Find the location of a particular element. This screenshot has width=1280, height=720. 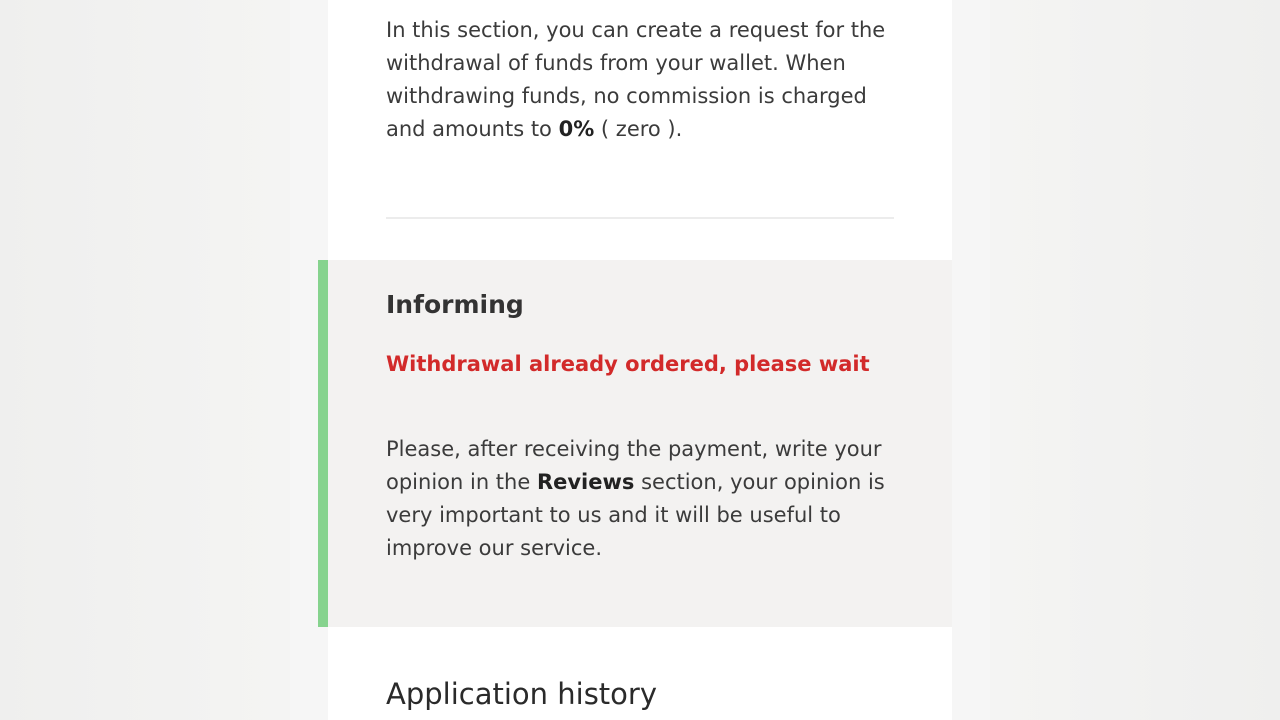

description-suffix: ( zero ). is located at coordinates (638, 129).